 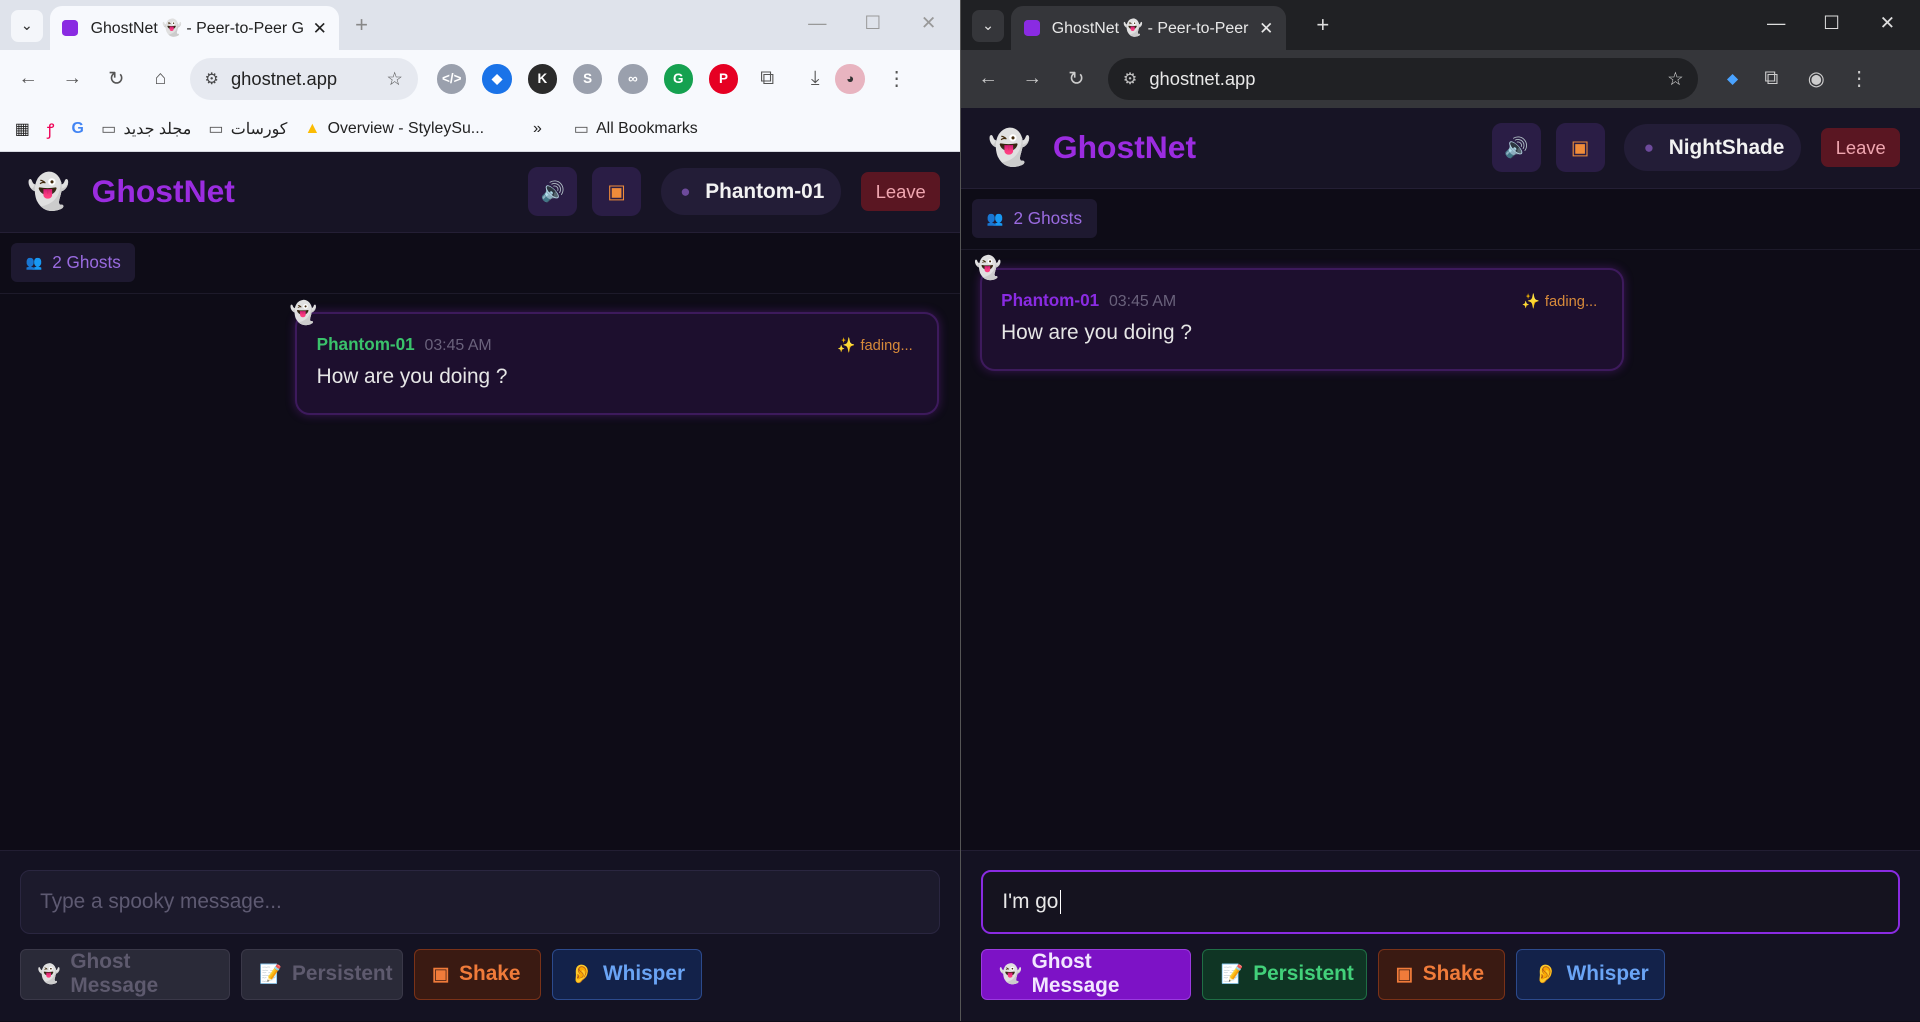 What do you see at coordinates (1440, 902) in the screenshot?
I see `message-input: I'm go` at bounding box center [1440, 902].